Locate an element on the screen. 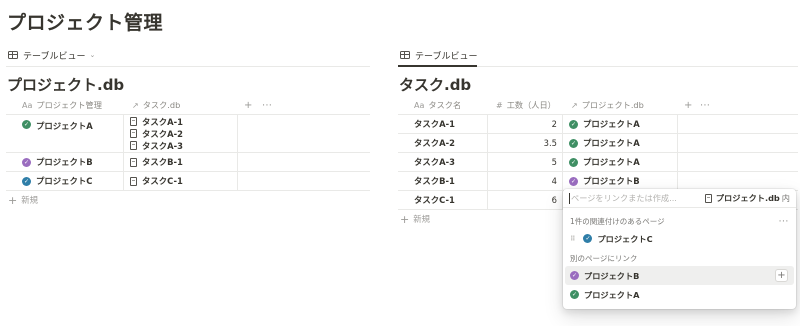 This screenshot has height=326, width=800. linked-pages-list: ⠿ ✓ プロジェクトC is located at coordinates (679, 238).